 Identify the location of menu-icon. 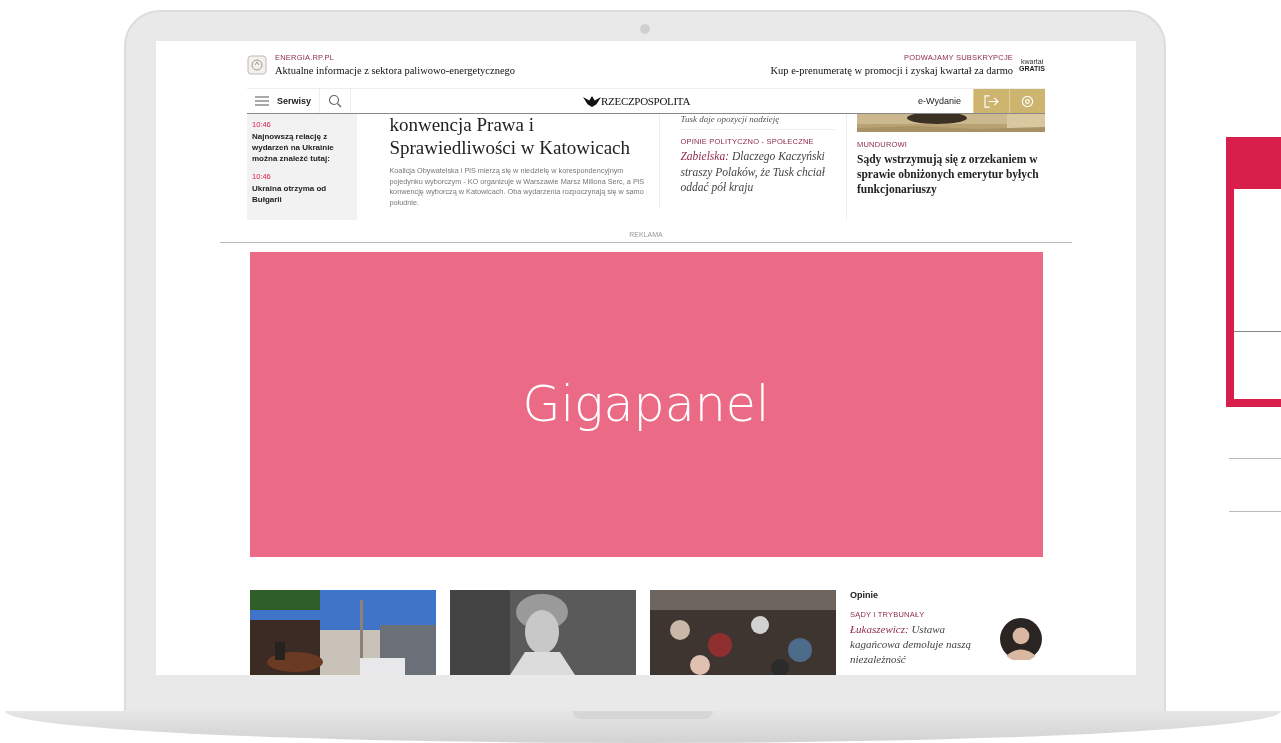
(262, 101).